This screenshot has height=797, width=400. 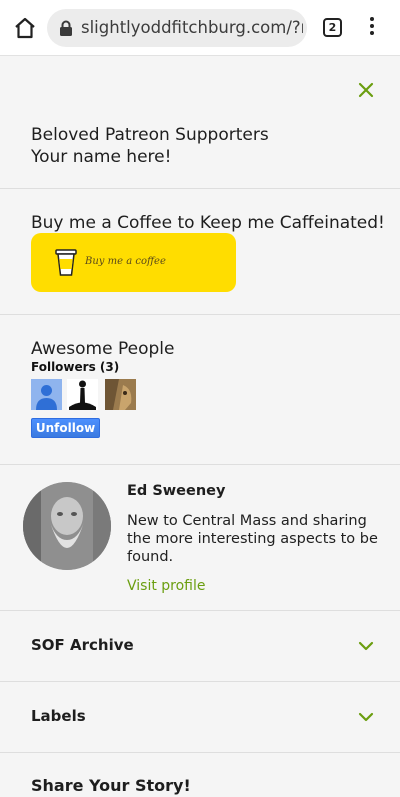 I want to click on buy-me-a-coffee-button: Buy me a coffee, so click(x=133, y=262).